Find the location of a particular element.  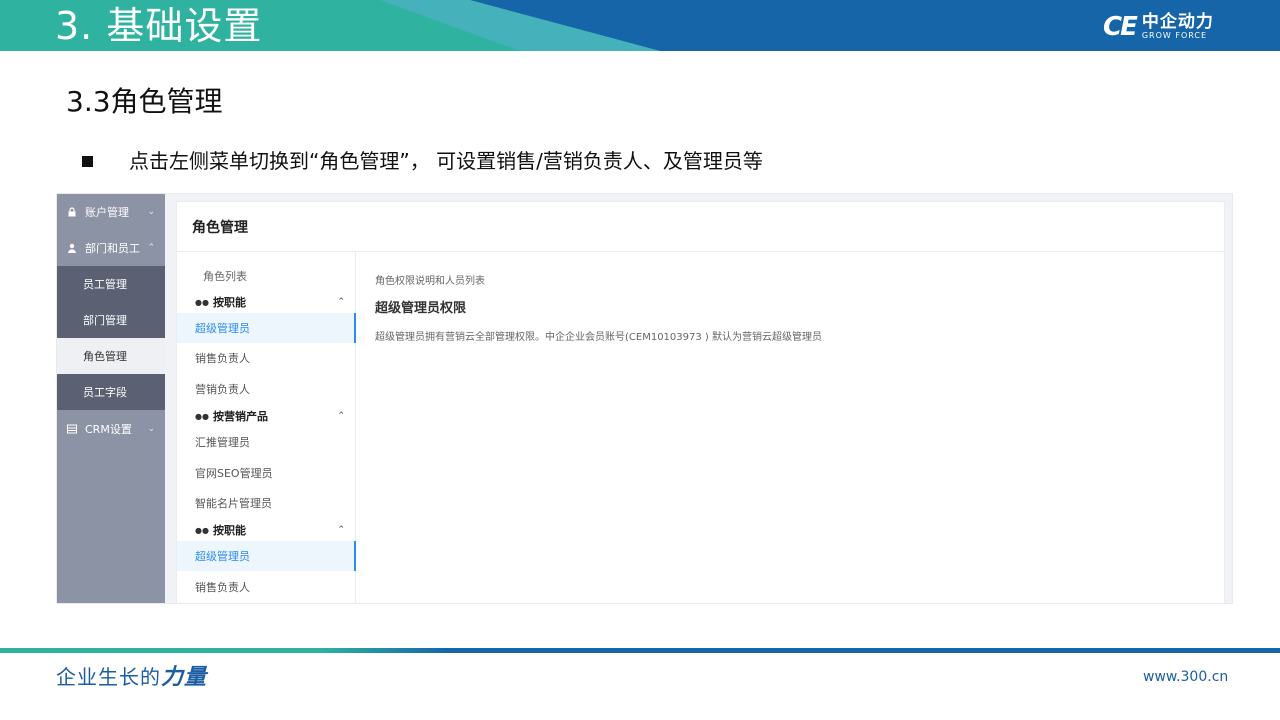

card-title: 角色管理 is located at coordinates (700, 227).